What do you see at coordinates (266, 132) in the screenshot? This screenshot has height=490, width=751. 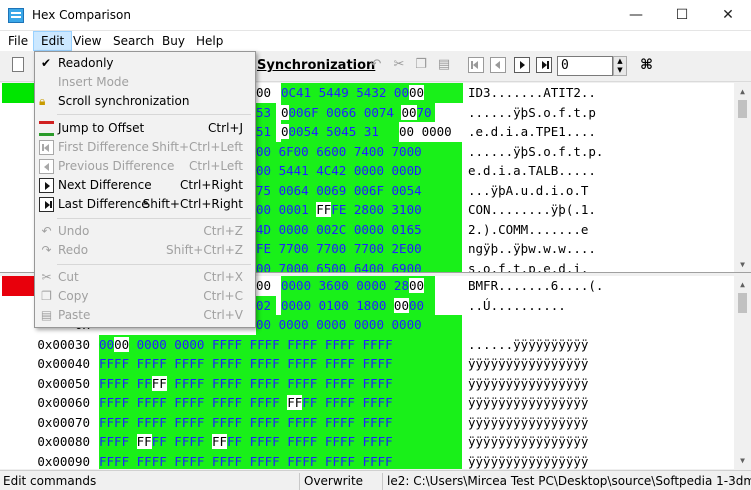 I see `hex-cell: 51` at bounding box center [266, 132].